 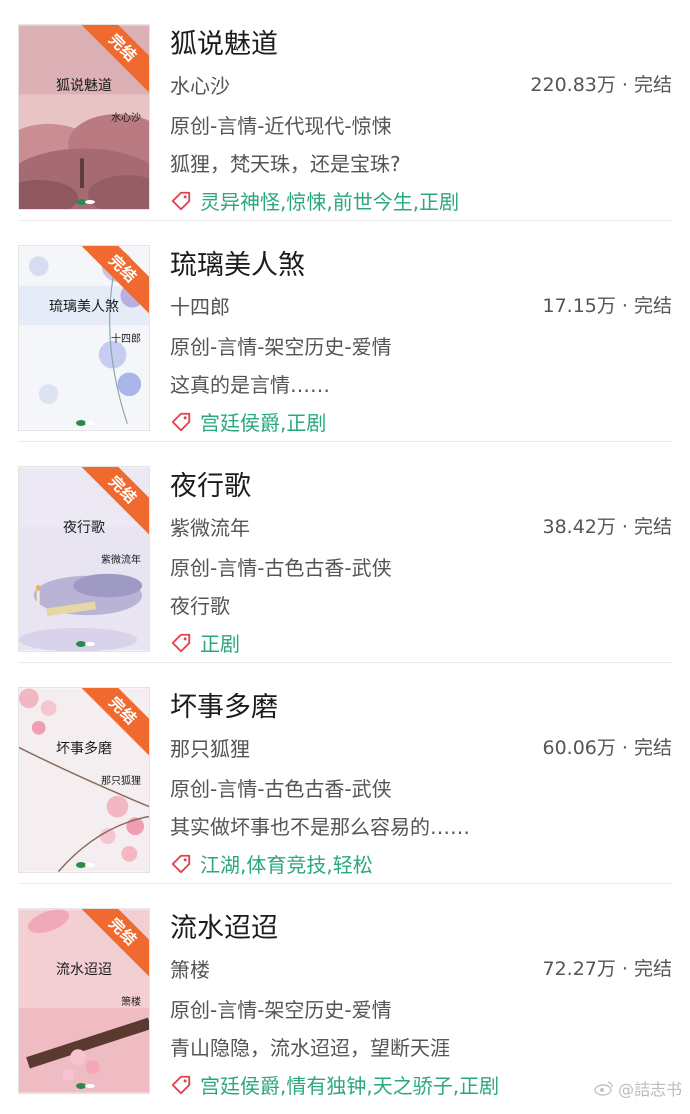 What do you see at coordinates (210, 747) in the screenshot?
I see `book-author: 那只狐狸` at bounding box center [210, 747].